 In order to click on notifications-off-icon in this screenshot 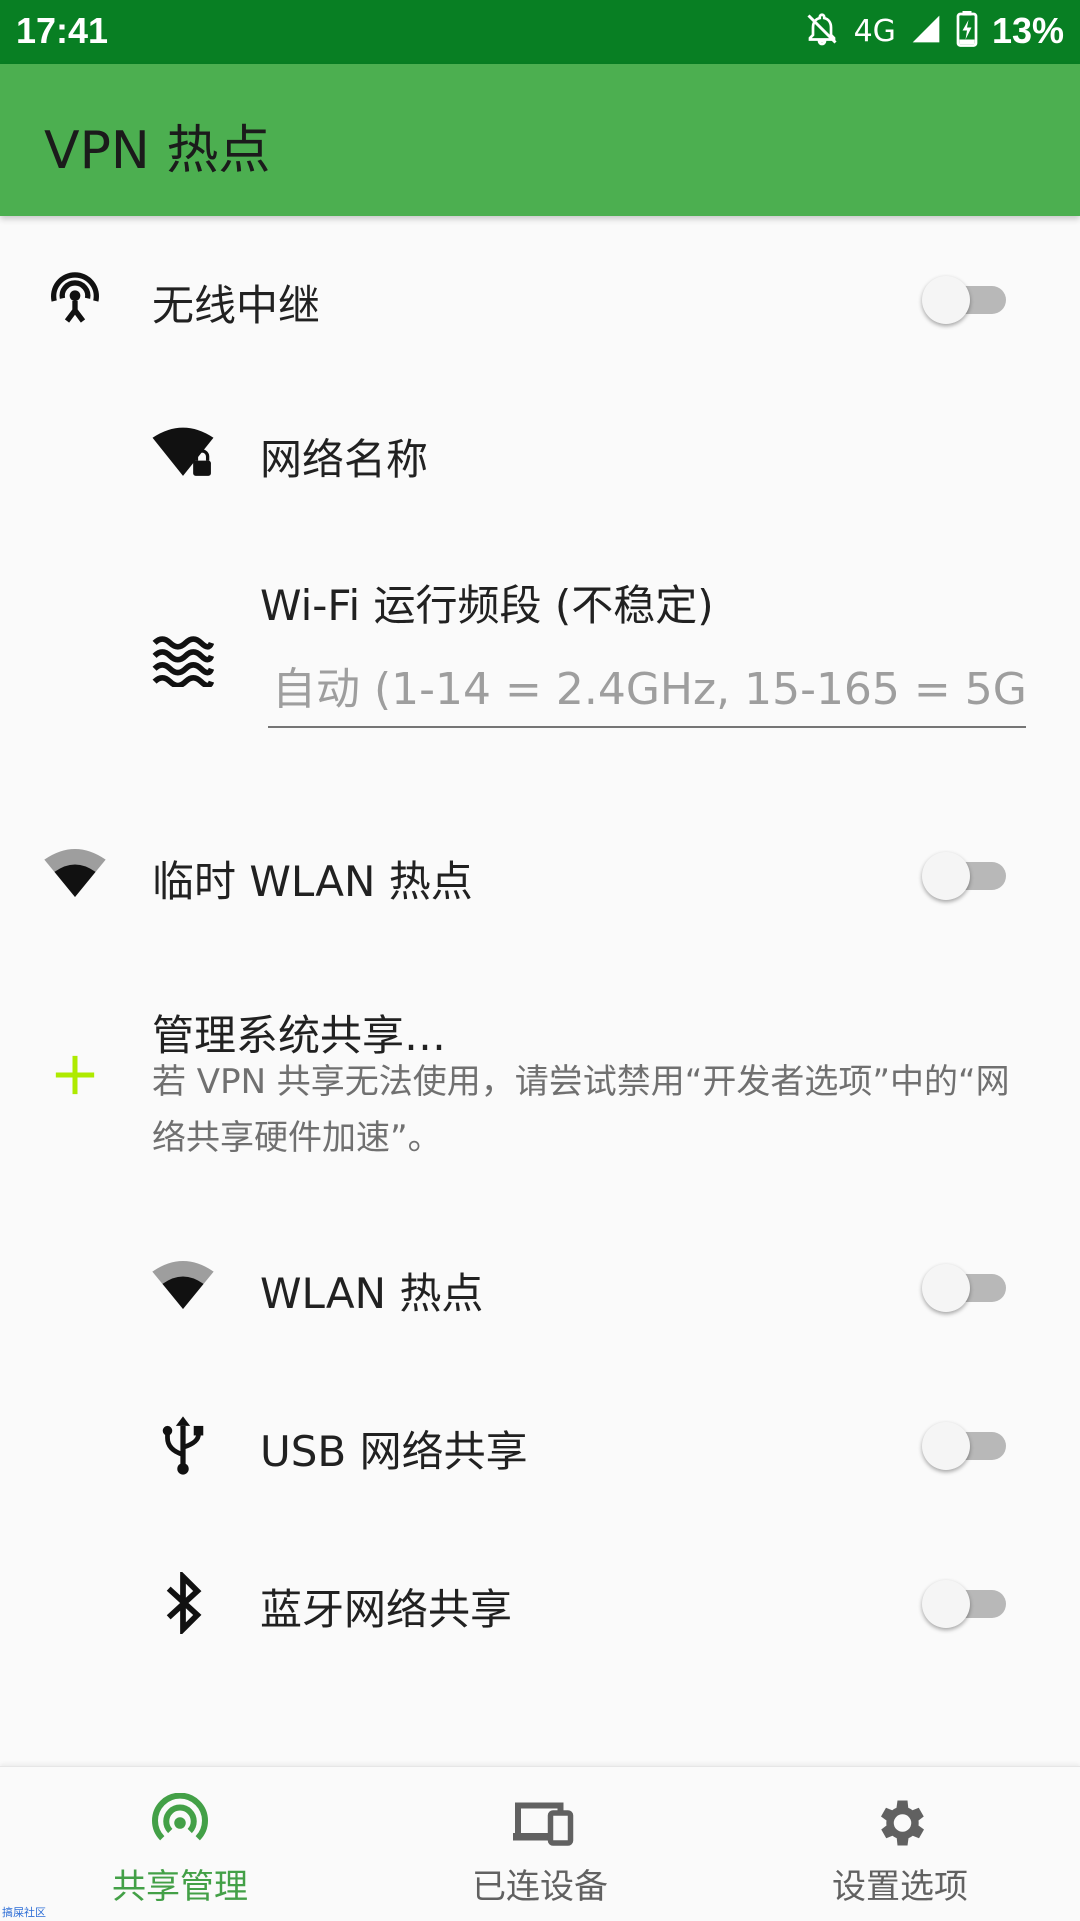, I will do `click(822, 31)`.